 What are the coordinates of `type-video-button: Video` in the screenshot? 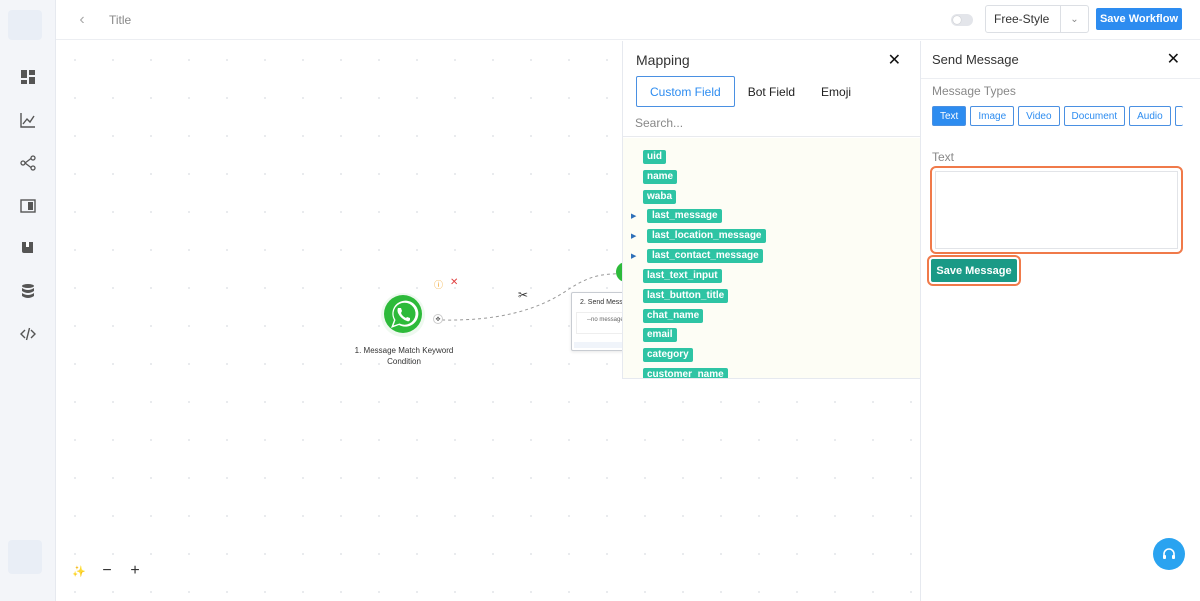 It's located at (1039, 116).